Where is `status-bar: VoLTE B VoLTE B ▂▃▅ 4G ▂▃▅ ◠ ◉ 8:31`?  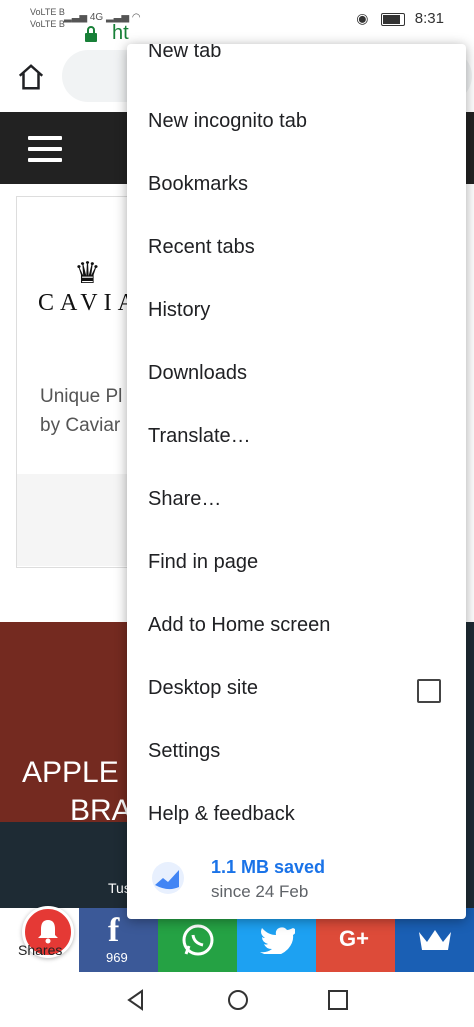
status-bar: VoLTE B VoLTE B ▂▃▅ 4G ▂▃▅ ◠ ◉ 8:31 is located at coordinates (237, 20).